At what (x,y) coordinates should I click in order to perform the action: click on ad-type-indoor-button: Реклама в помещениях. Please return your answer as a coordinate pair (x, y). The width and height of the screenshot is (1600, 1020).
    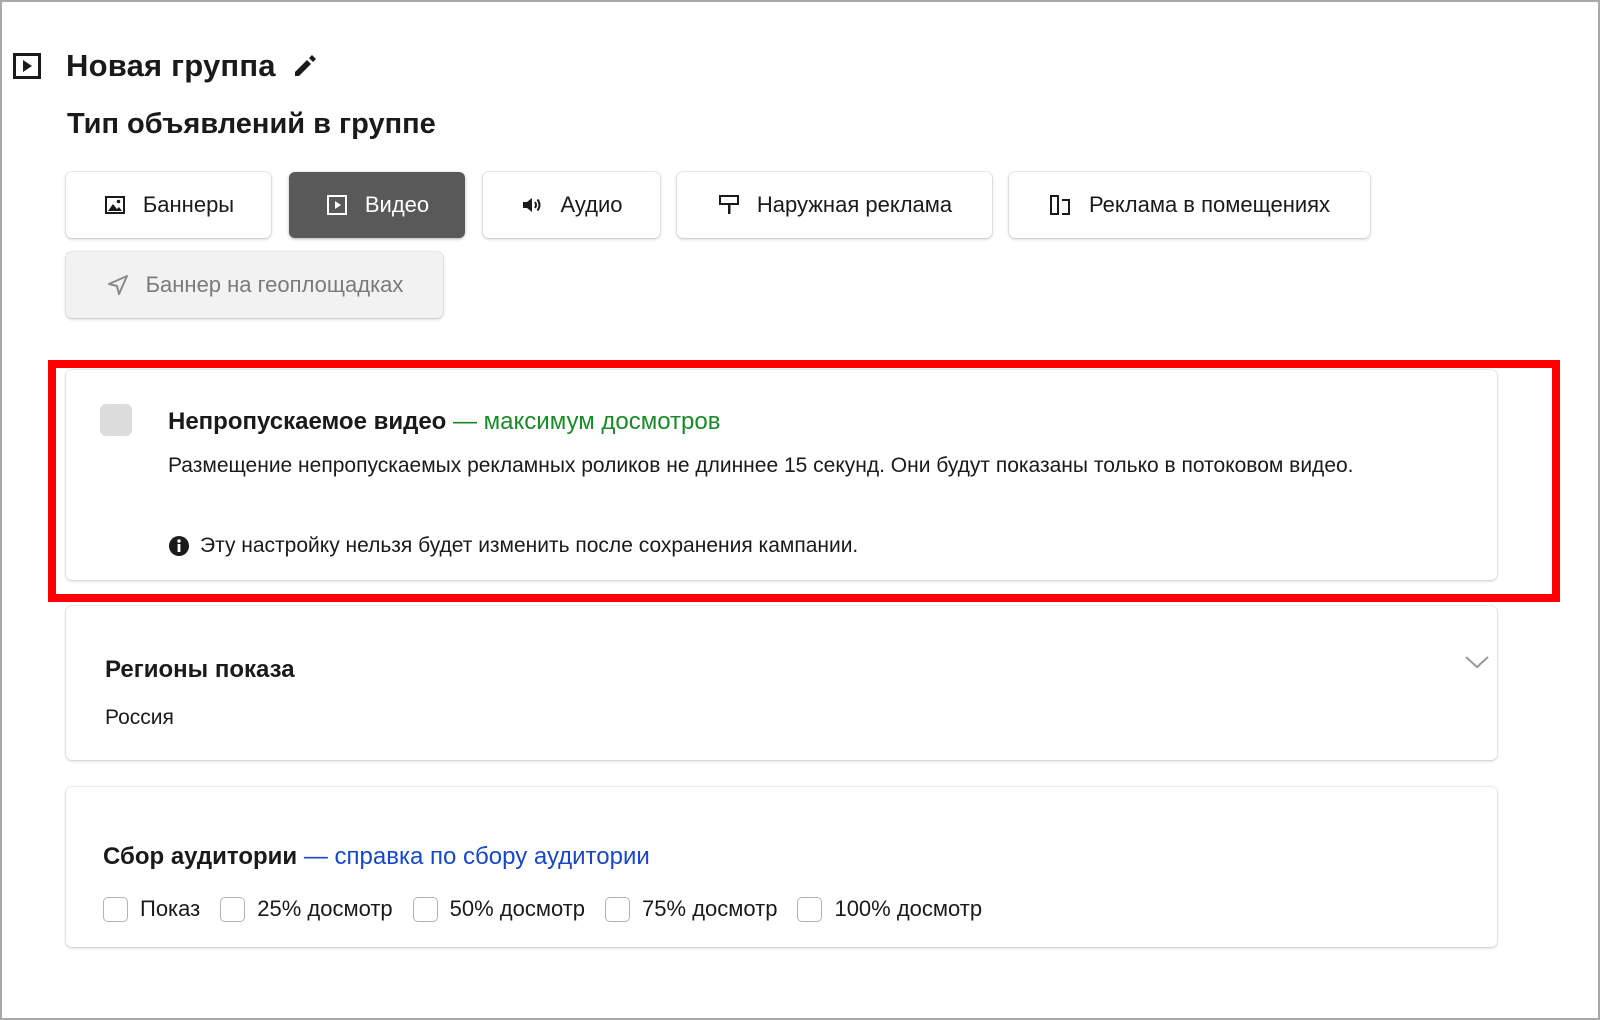
    Looking at the image, I should click on (1189, 205).